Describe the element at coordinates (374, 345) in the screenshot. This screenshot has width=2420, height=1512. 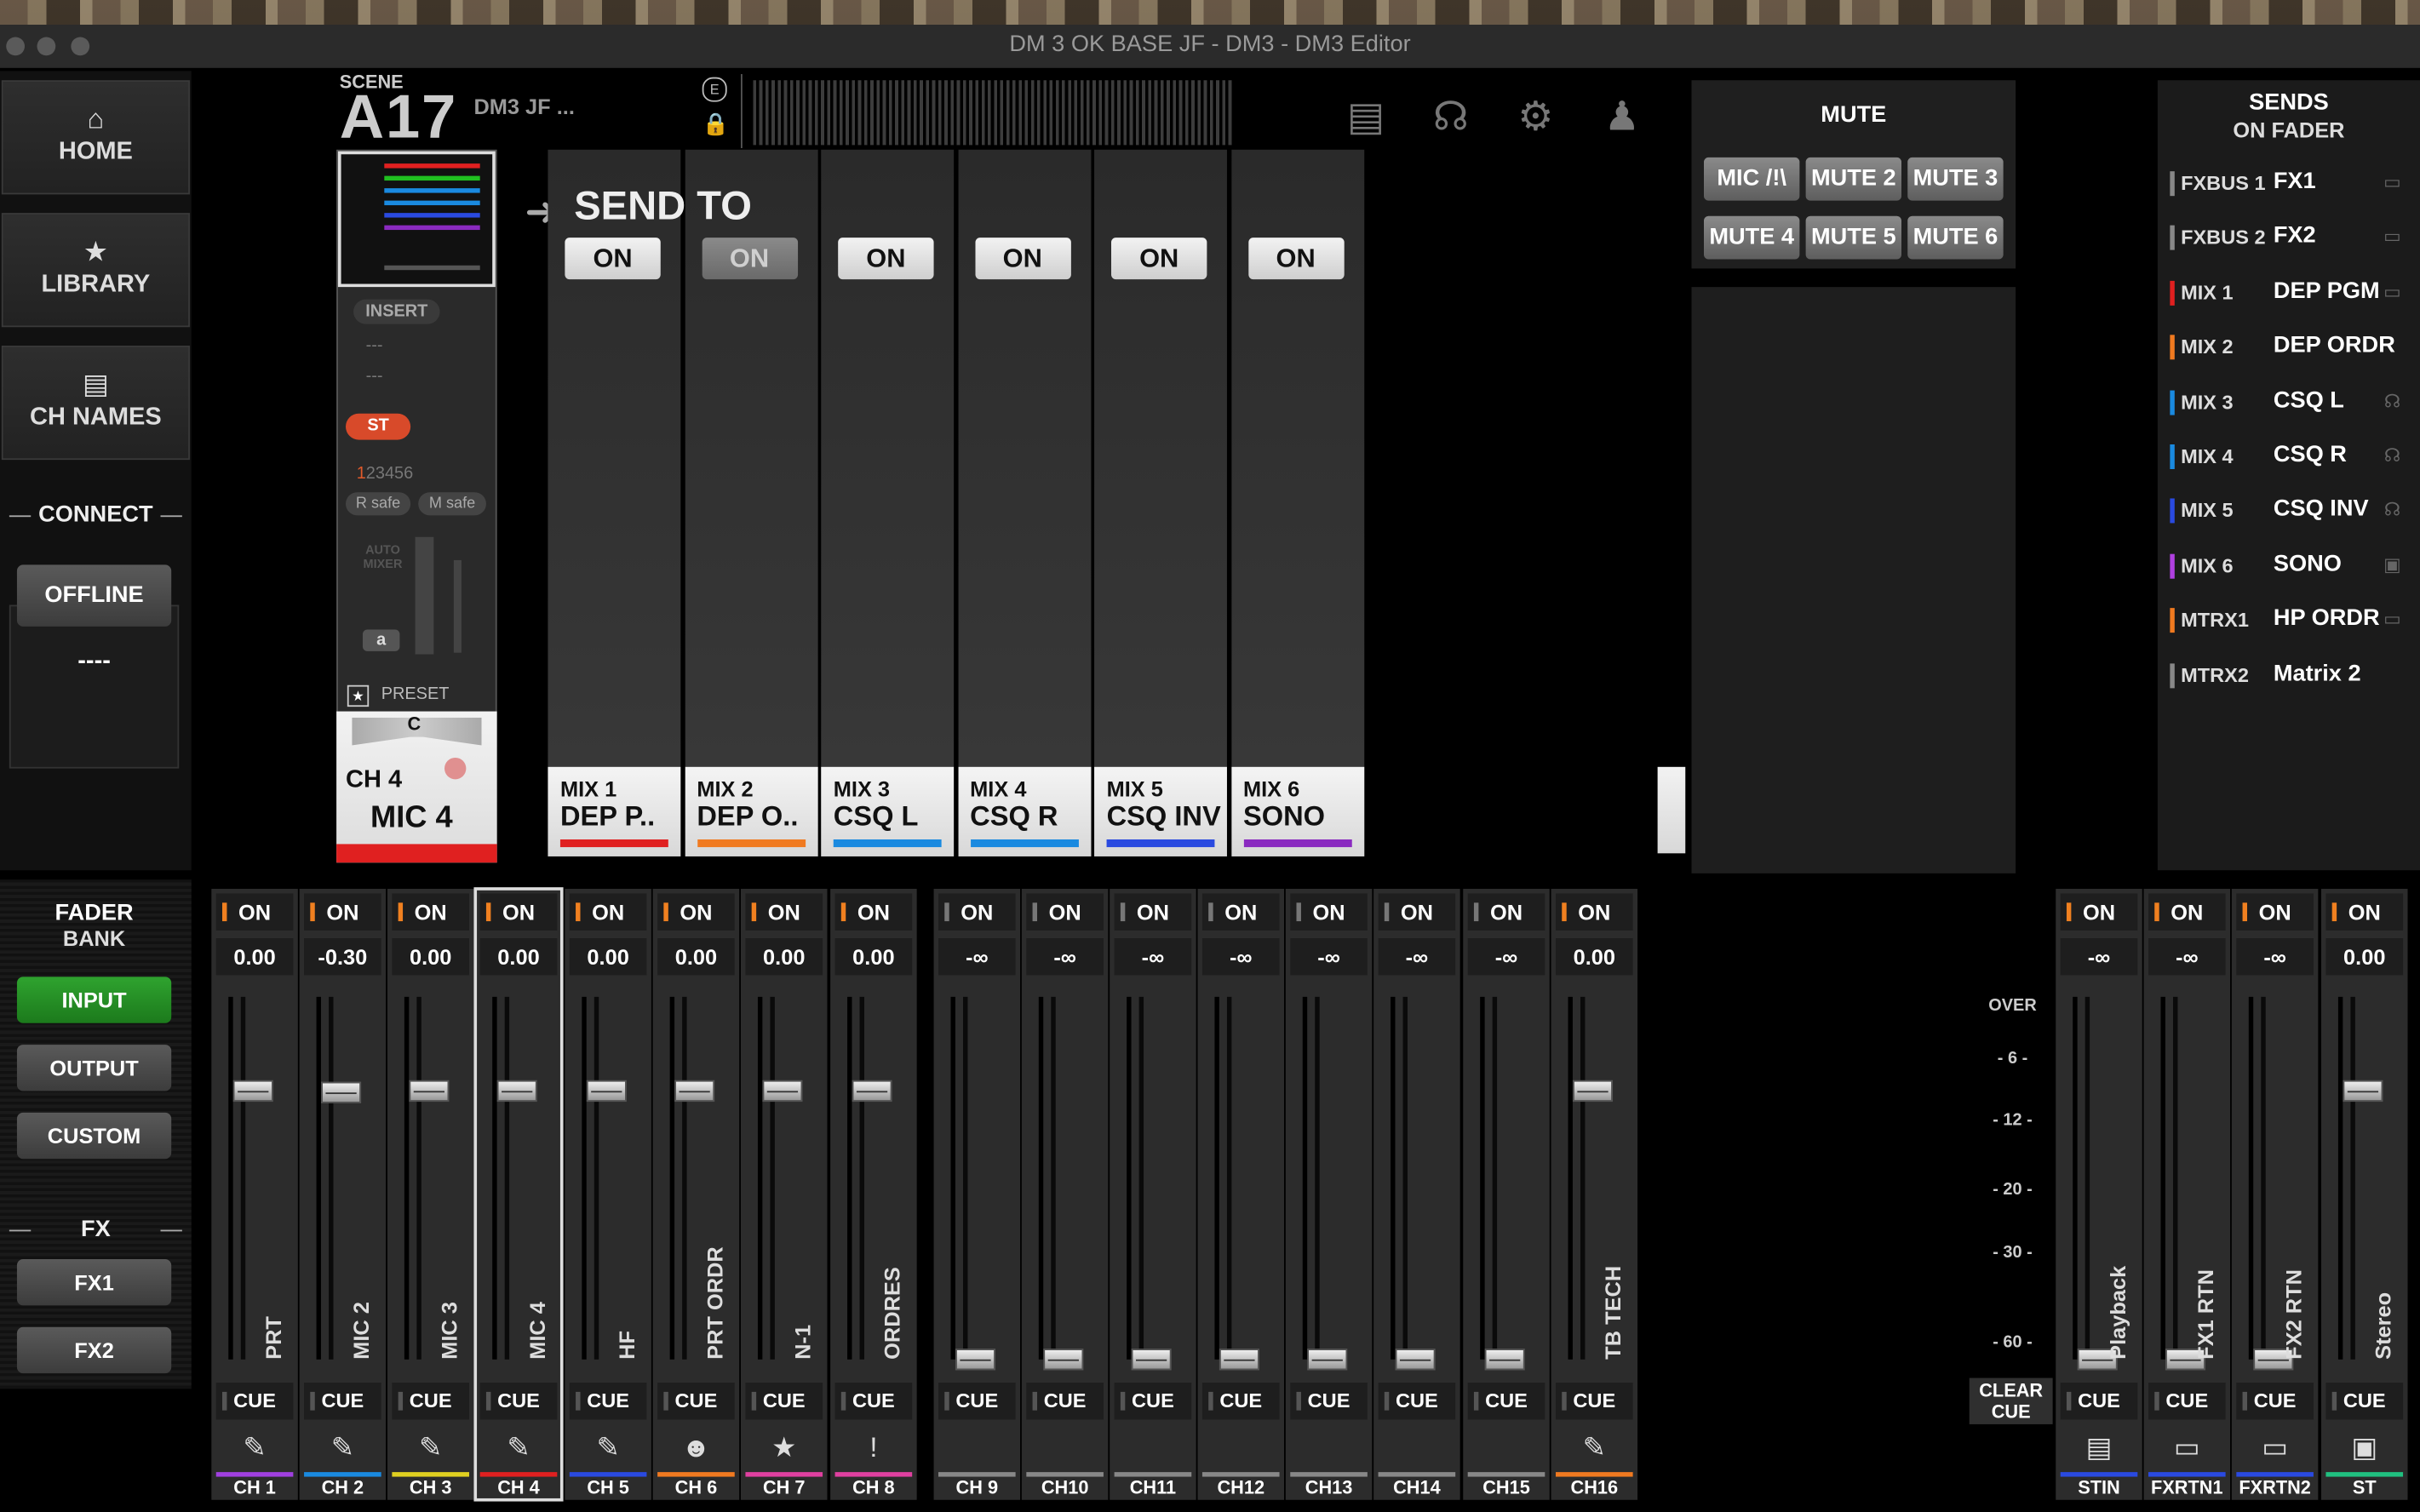
I see `insert-slot-1: ---` at that location.